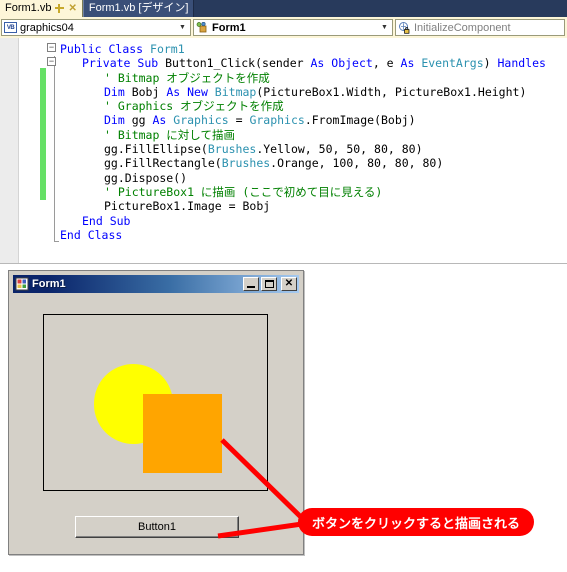 The width and height of the screenshot is (567, 572). What do you see at coordinates (28, 8) in the screenshot?
I see `tab-label: Form1.vb` at bounding box center [28, 8].